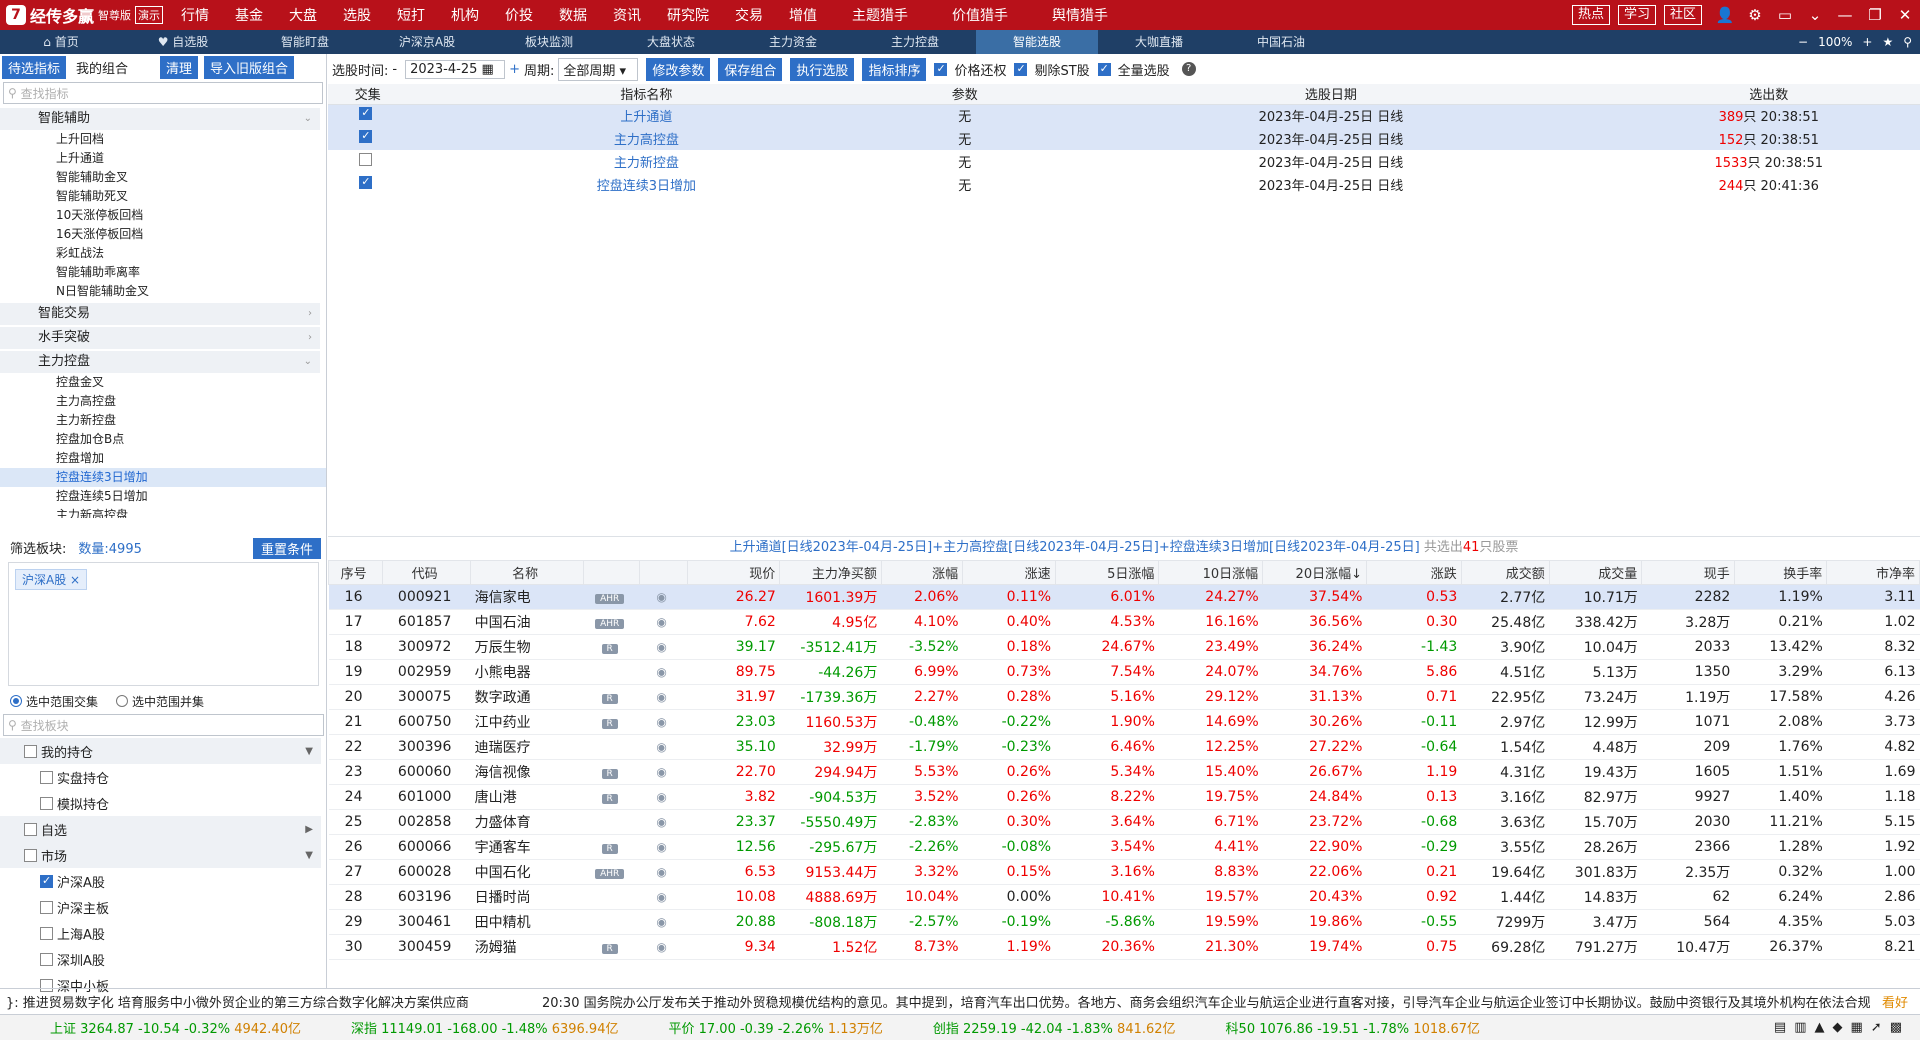 This screenshot has width=1920, height=1040. What do you see at coordinates (1188, 69) in the screenshot?
I see `help-icon: ?` at bounding box center [1188, 69].